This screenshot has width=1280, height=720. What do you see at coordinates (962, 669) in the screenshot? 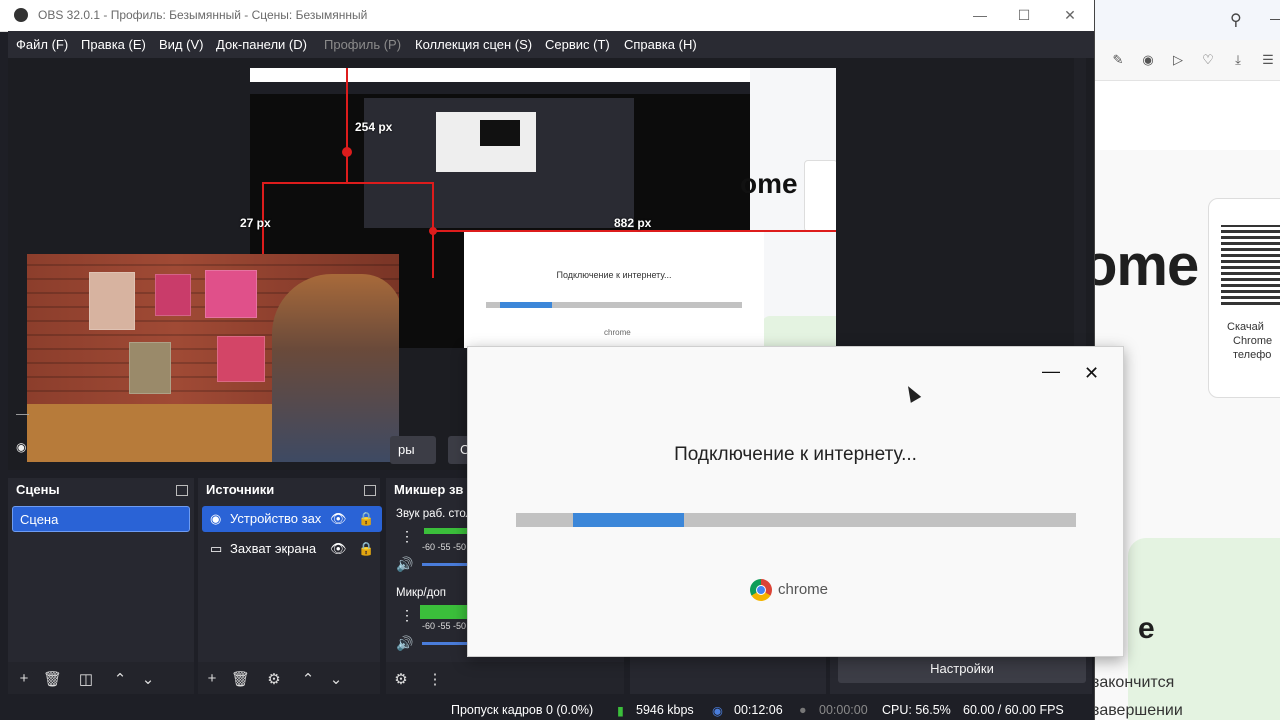
I see `settings-button: Настройки` at bounding box center [962, 669].